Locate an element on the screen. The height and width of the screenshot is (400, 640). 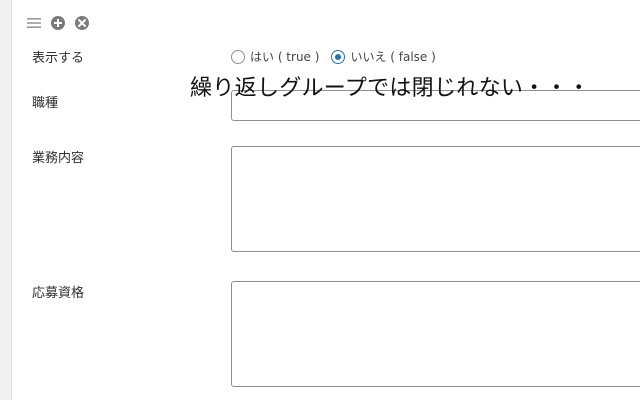
radio-true is located at coordinates (238, 56).